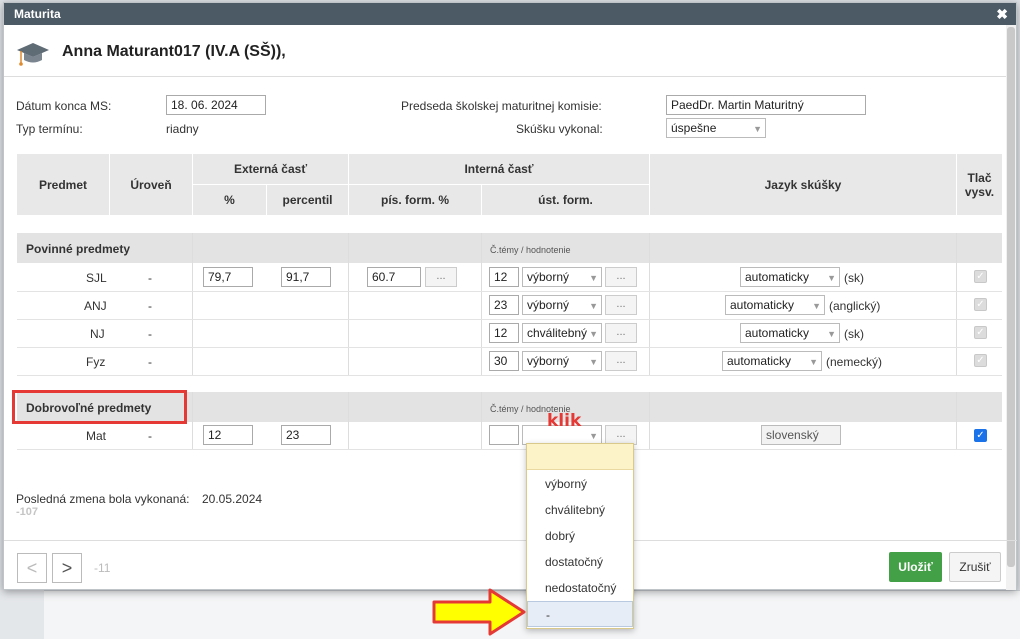 This screenshot has height=639, width=1020. What do you see at coordinates (174, 51) in the screenshot?
I see `student-name: Anna Maturant017 (IV.A (SŠ)),` at bounding box center [174, 51].